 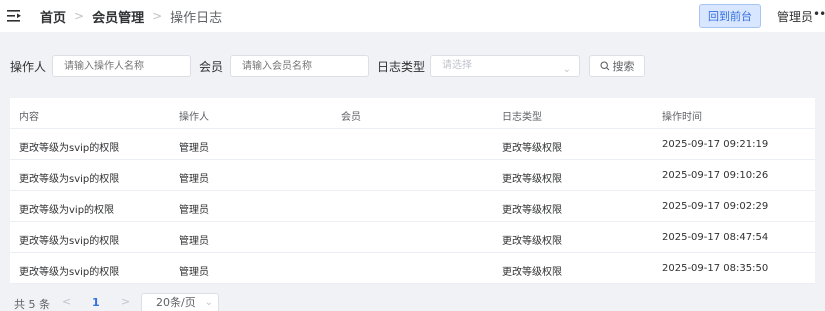 I want to click on table-header-row: 内容 操作人 会员 日志类型 操作时间, so click(x=412, y=113).